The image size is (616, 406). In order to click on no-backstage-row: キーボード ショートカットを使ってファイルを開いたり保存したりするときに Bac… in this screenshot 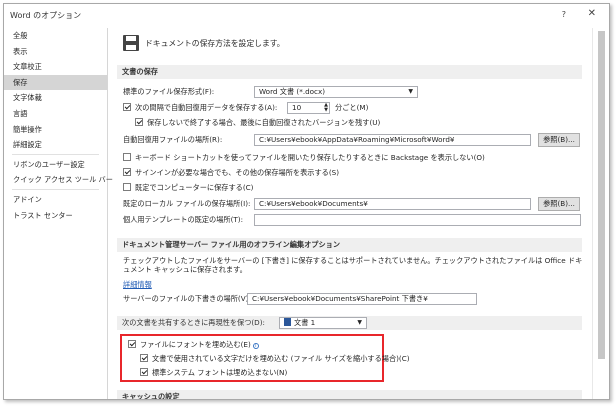, I will do `click(304, 158)`.